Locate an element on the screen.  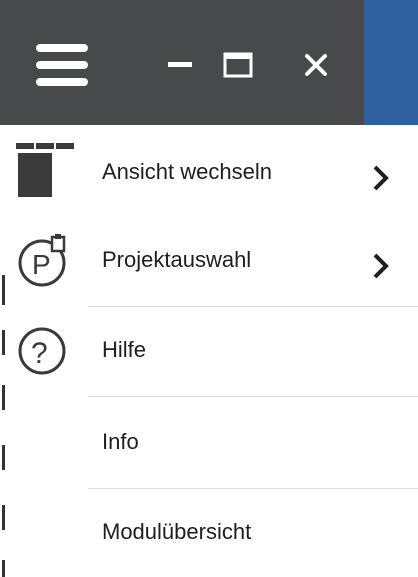
menu-item-hilfe: ? Hilfe is located at coordinates (214, 353).